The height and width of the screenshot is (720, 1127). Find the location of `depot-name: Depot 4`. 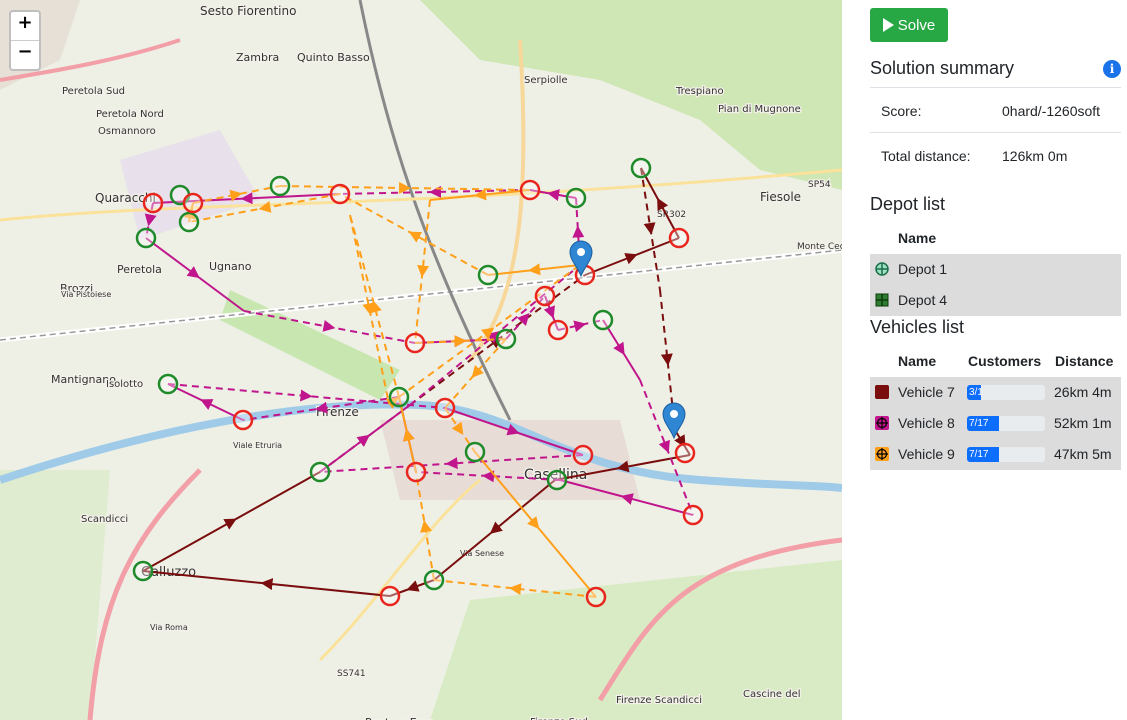

depot-name: Depot 4 is located at coordinates (923, 300).